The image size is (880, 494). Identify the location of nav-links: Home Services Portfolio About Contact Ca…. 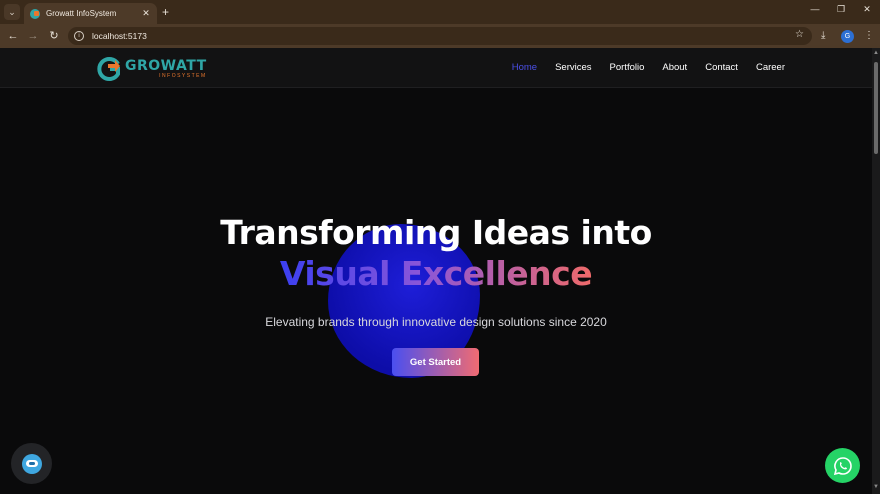
(648, 67).